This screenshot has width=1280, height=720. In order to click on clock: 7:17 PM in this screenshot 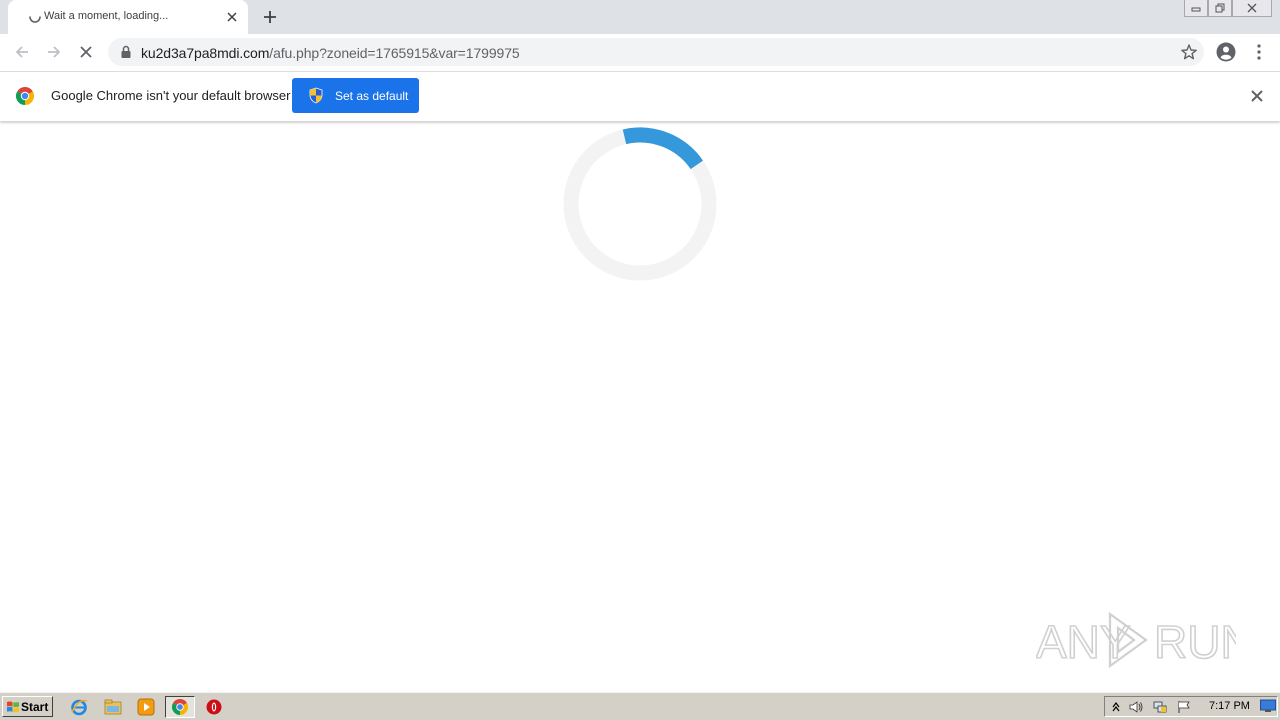, I will do `click(1229, 706)`.